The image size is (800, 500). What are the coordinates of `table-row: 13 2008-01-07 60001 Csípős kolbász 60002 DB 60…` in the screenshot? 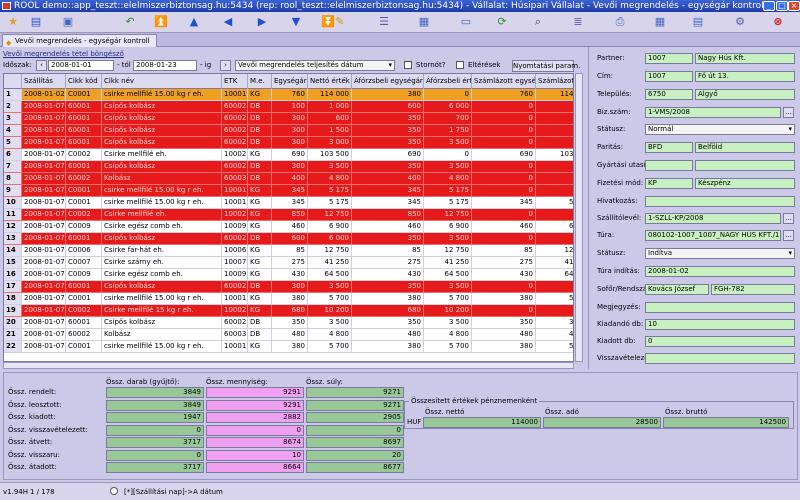 It's located at (288, 239).